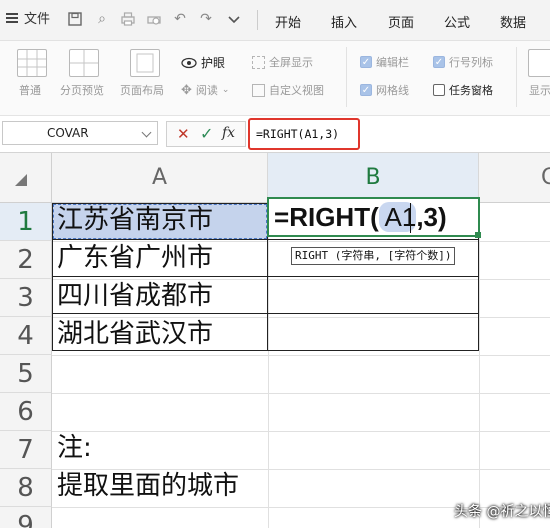  I want to click on column-header-b: B, so click(373, 178).